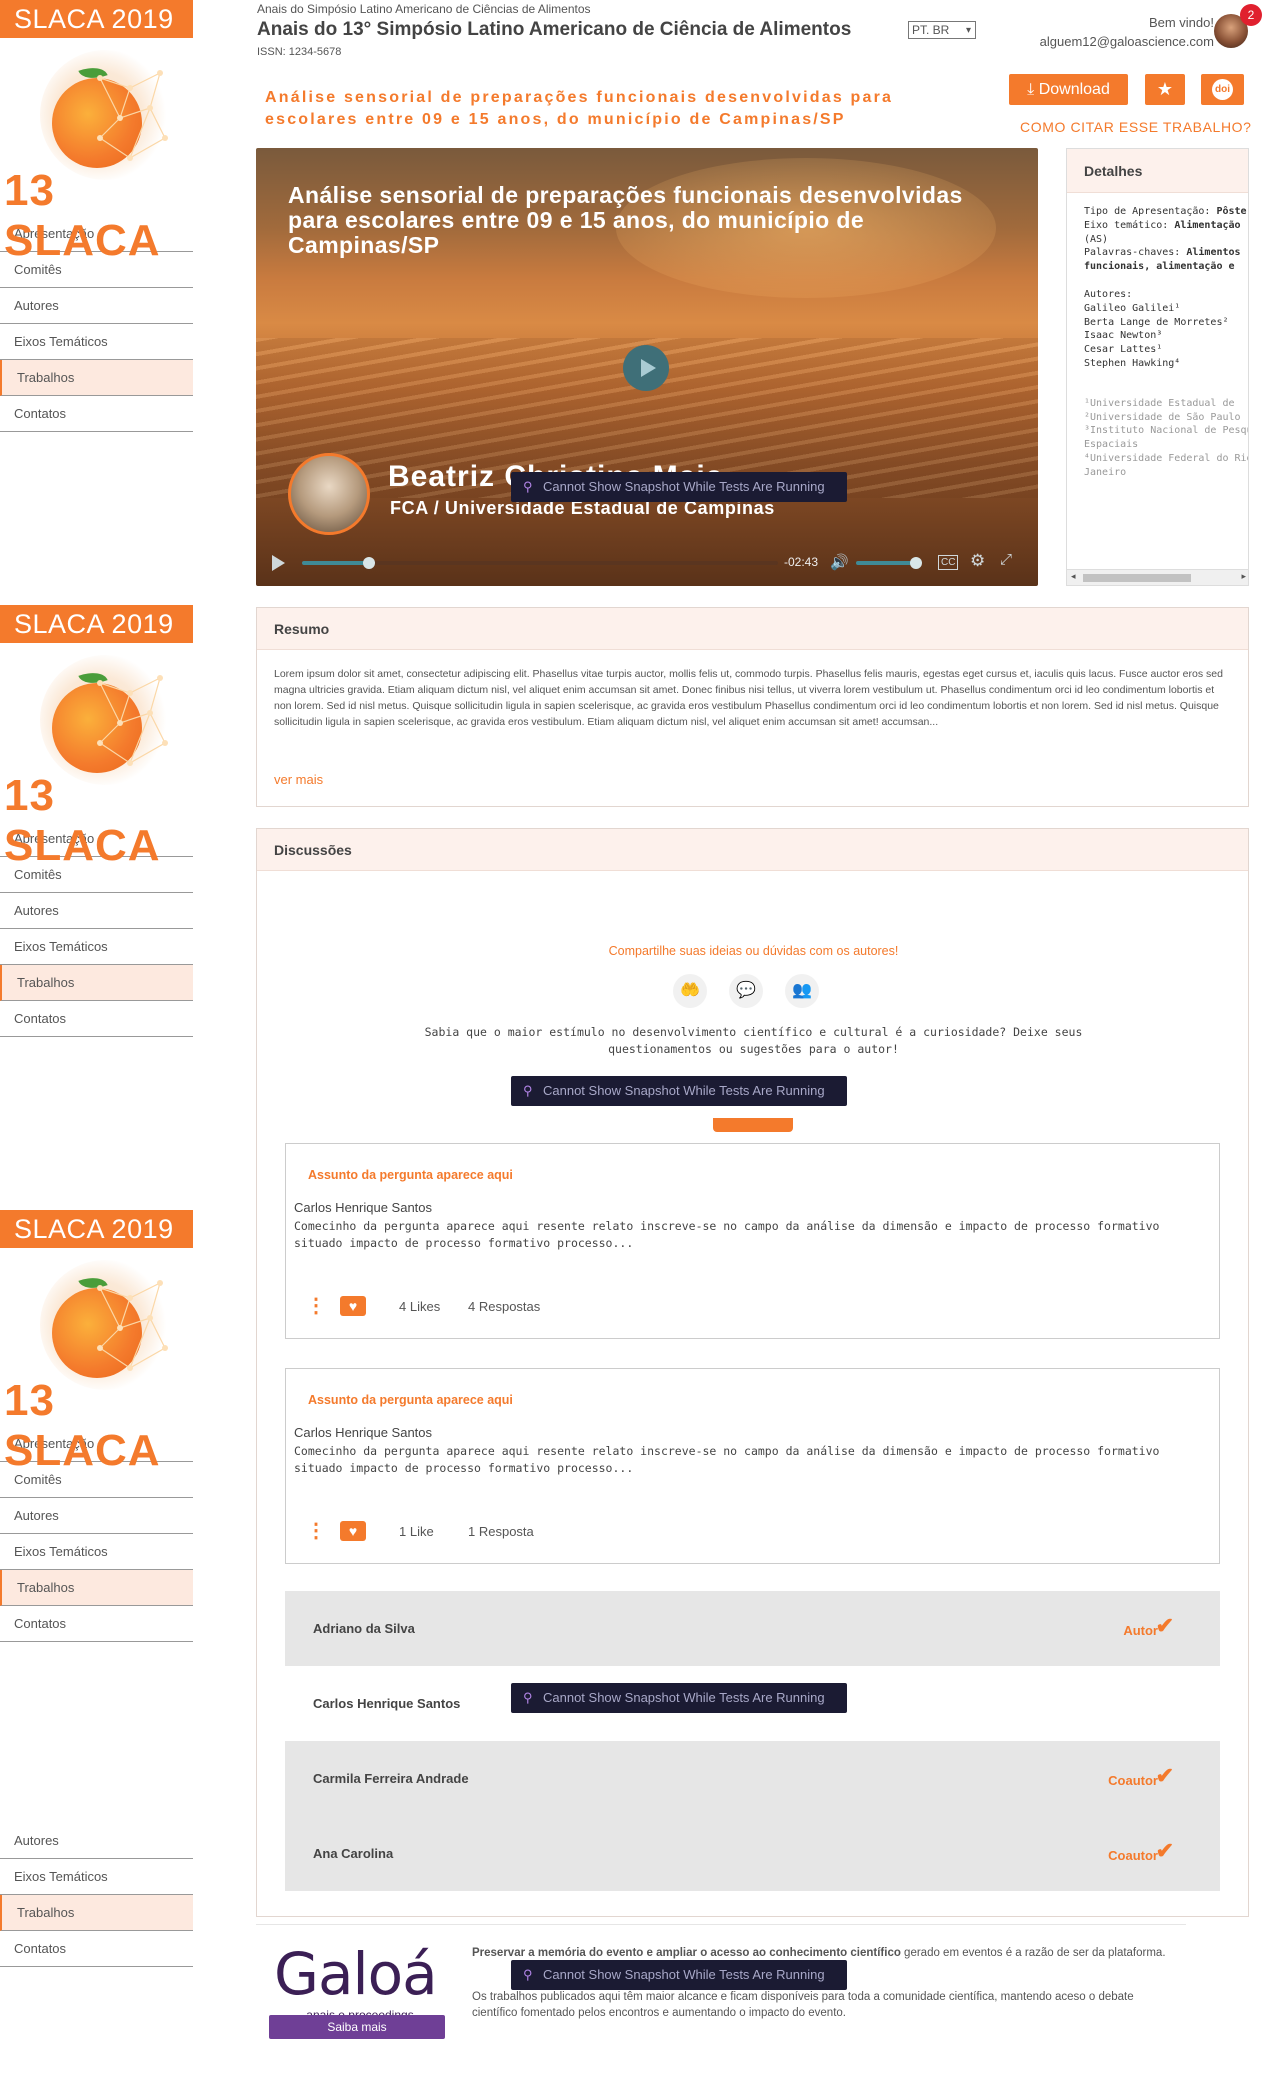 The width and height of the screenshot is (1280, 2098). What do you see at coordinates (931, 30) in the screenshot?
I see `language-value: PT. BR` at bounding box center [931, 30].